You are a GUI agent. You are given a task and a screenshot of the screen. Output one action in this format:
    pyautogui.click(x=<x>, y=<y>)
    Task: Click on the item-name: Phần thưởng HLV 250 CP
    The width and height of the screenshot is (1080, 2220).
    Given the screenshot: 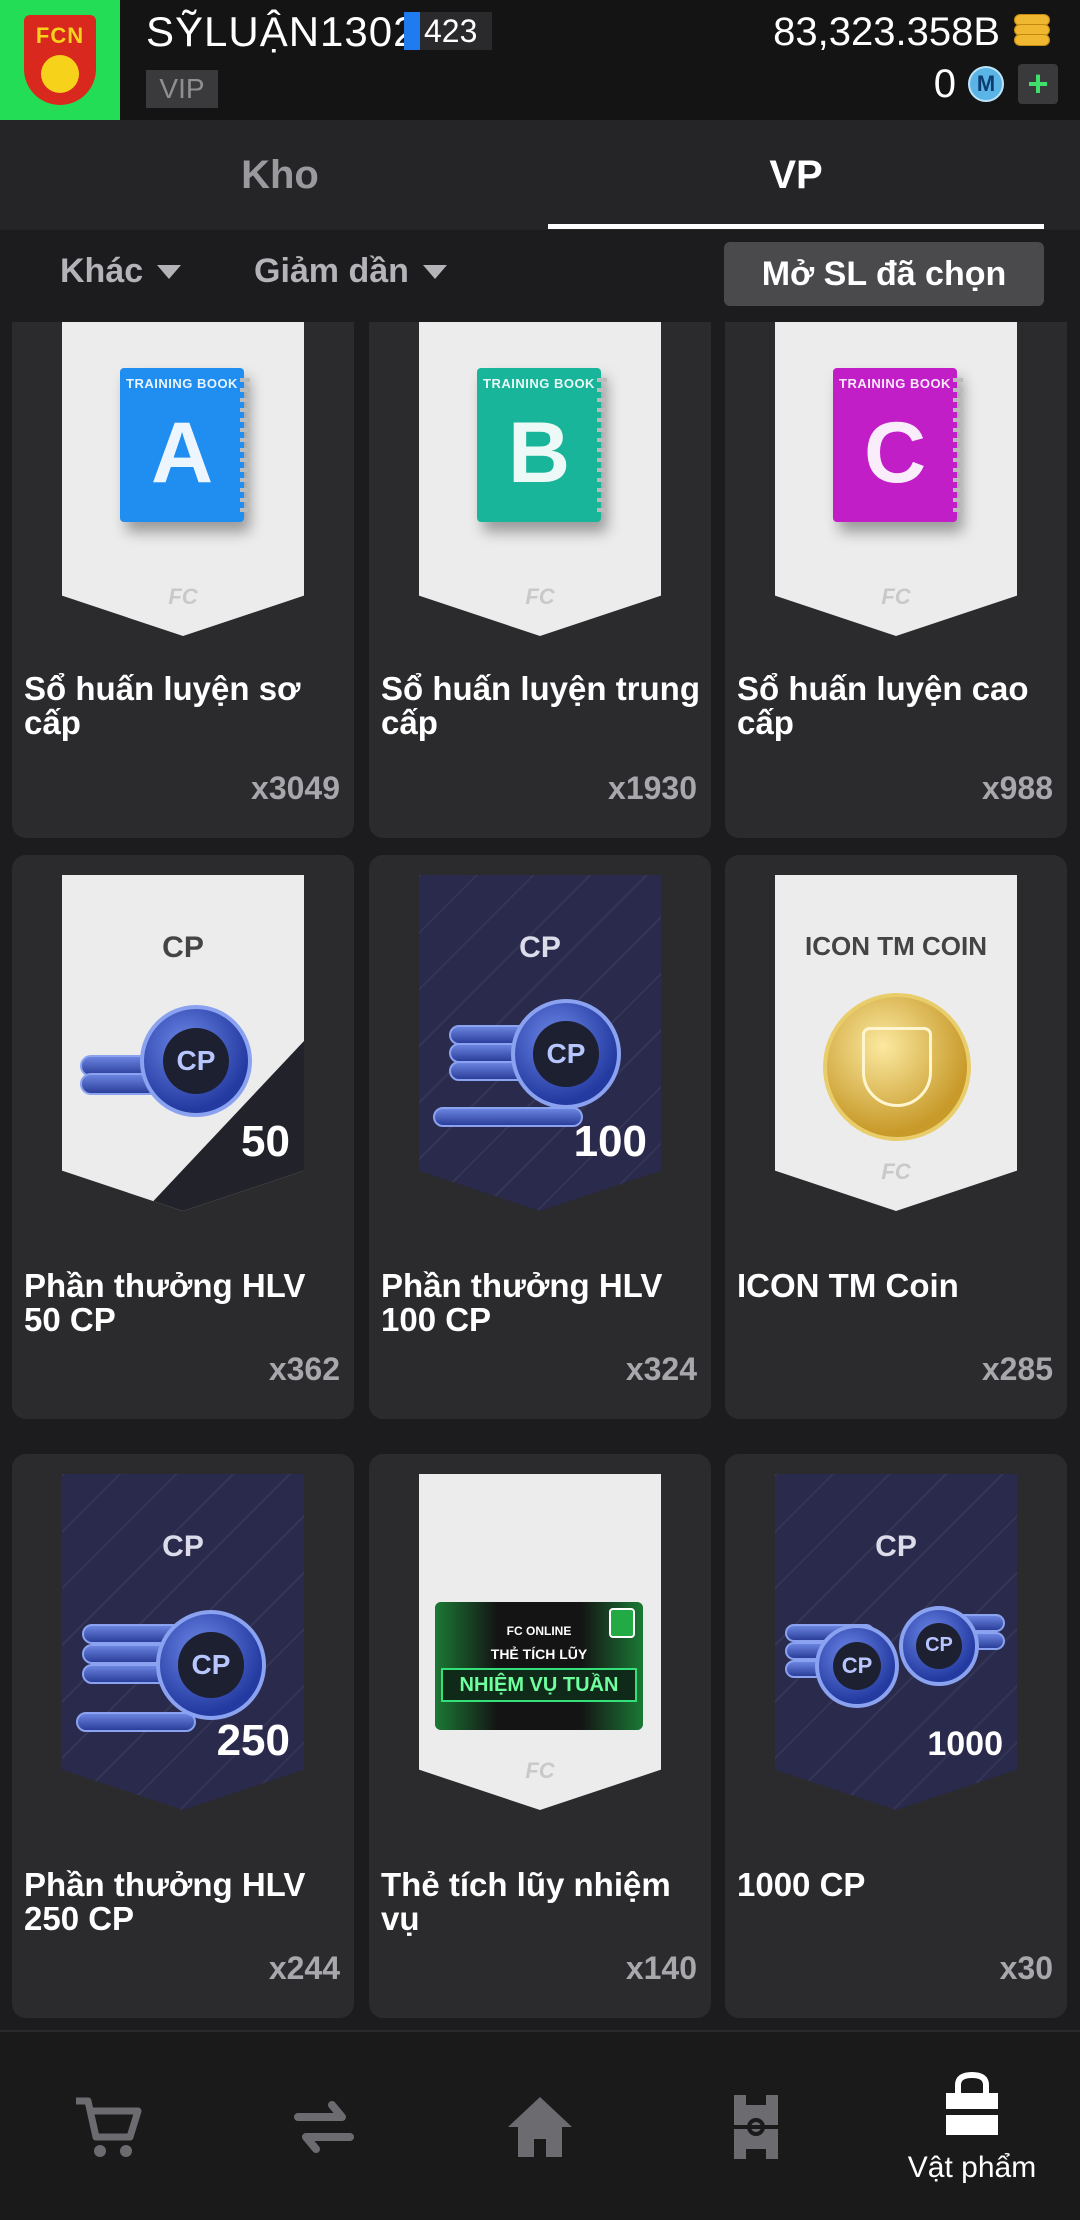 What is the action you would take?
    pyautogui.click(x=165, y=1901)
    